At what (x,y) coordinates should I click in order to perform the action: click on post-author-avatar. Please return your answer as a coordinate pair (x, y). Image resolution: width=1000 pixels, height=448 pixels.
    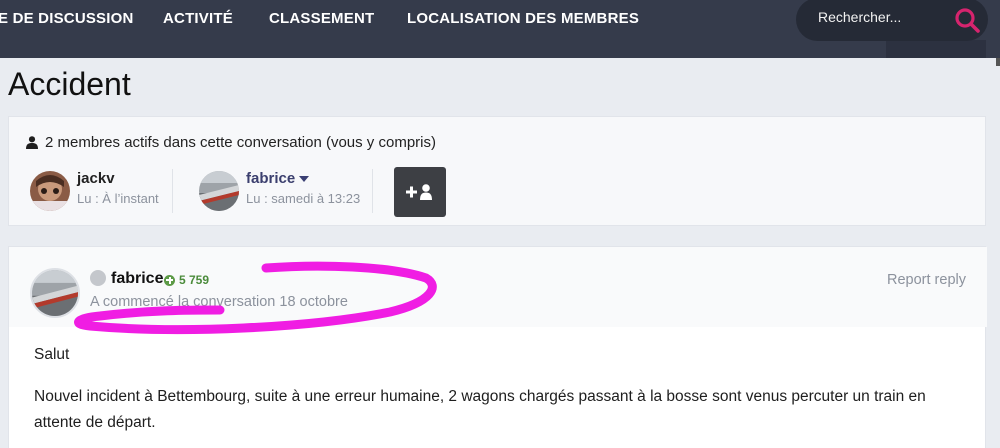
    Looking at the image, I should click on (55, 293).